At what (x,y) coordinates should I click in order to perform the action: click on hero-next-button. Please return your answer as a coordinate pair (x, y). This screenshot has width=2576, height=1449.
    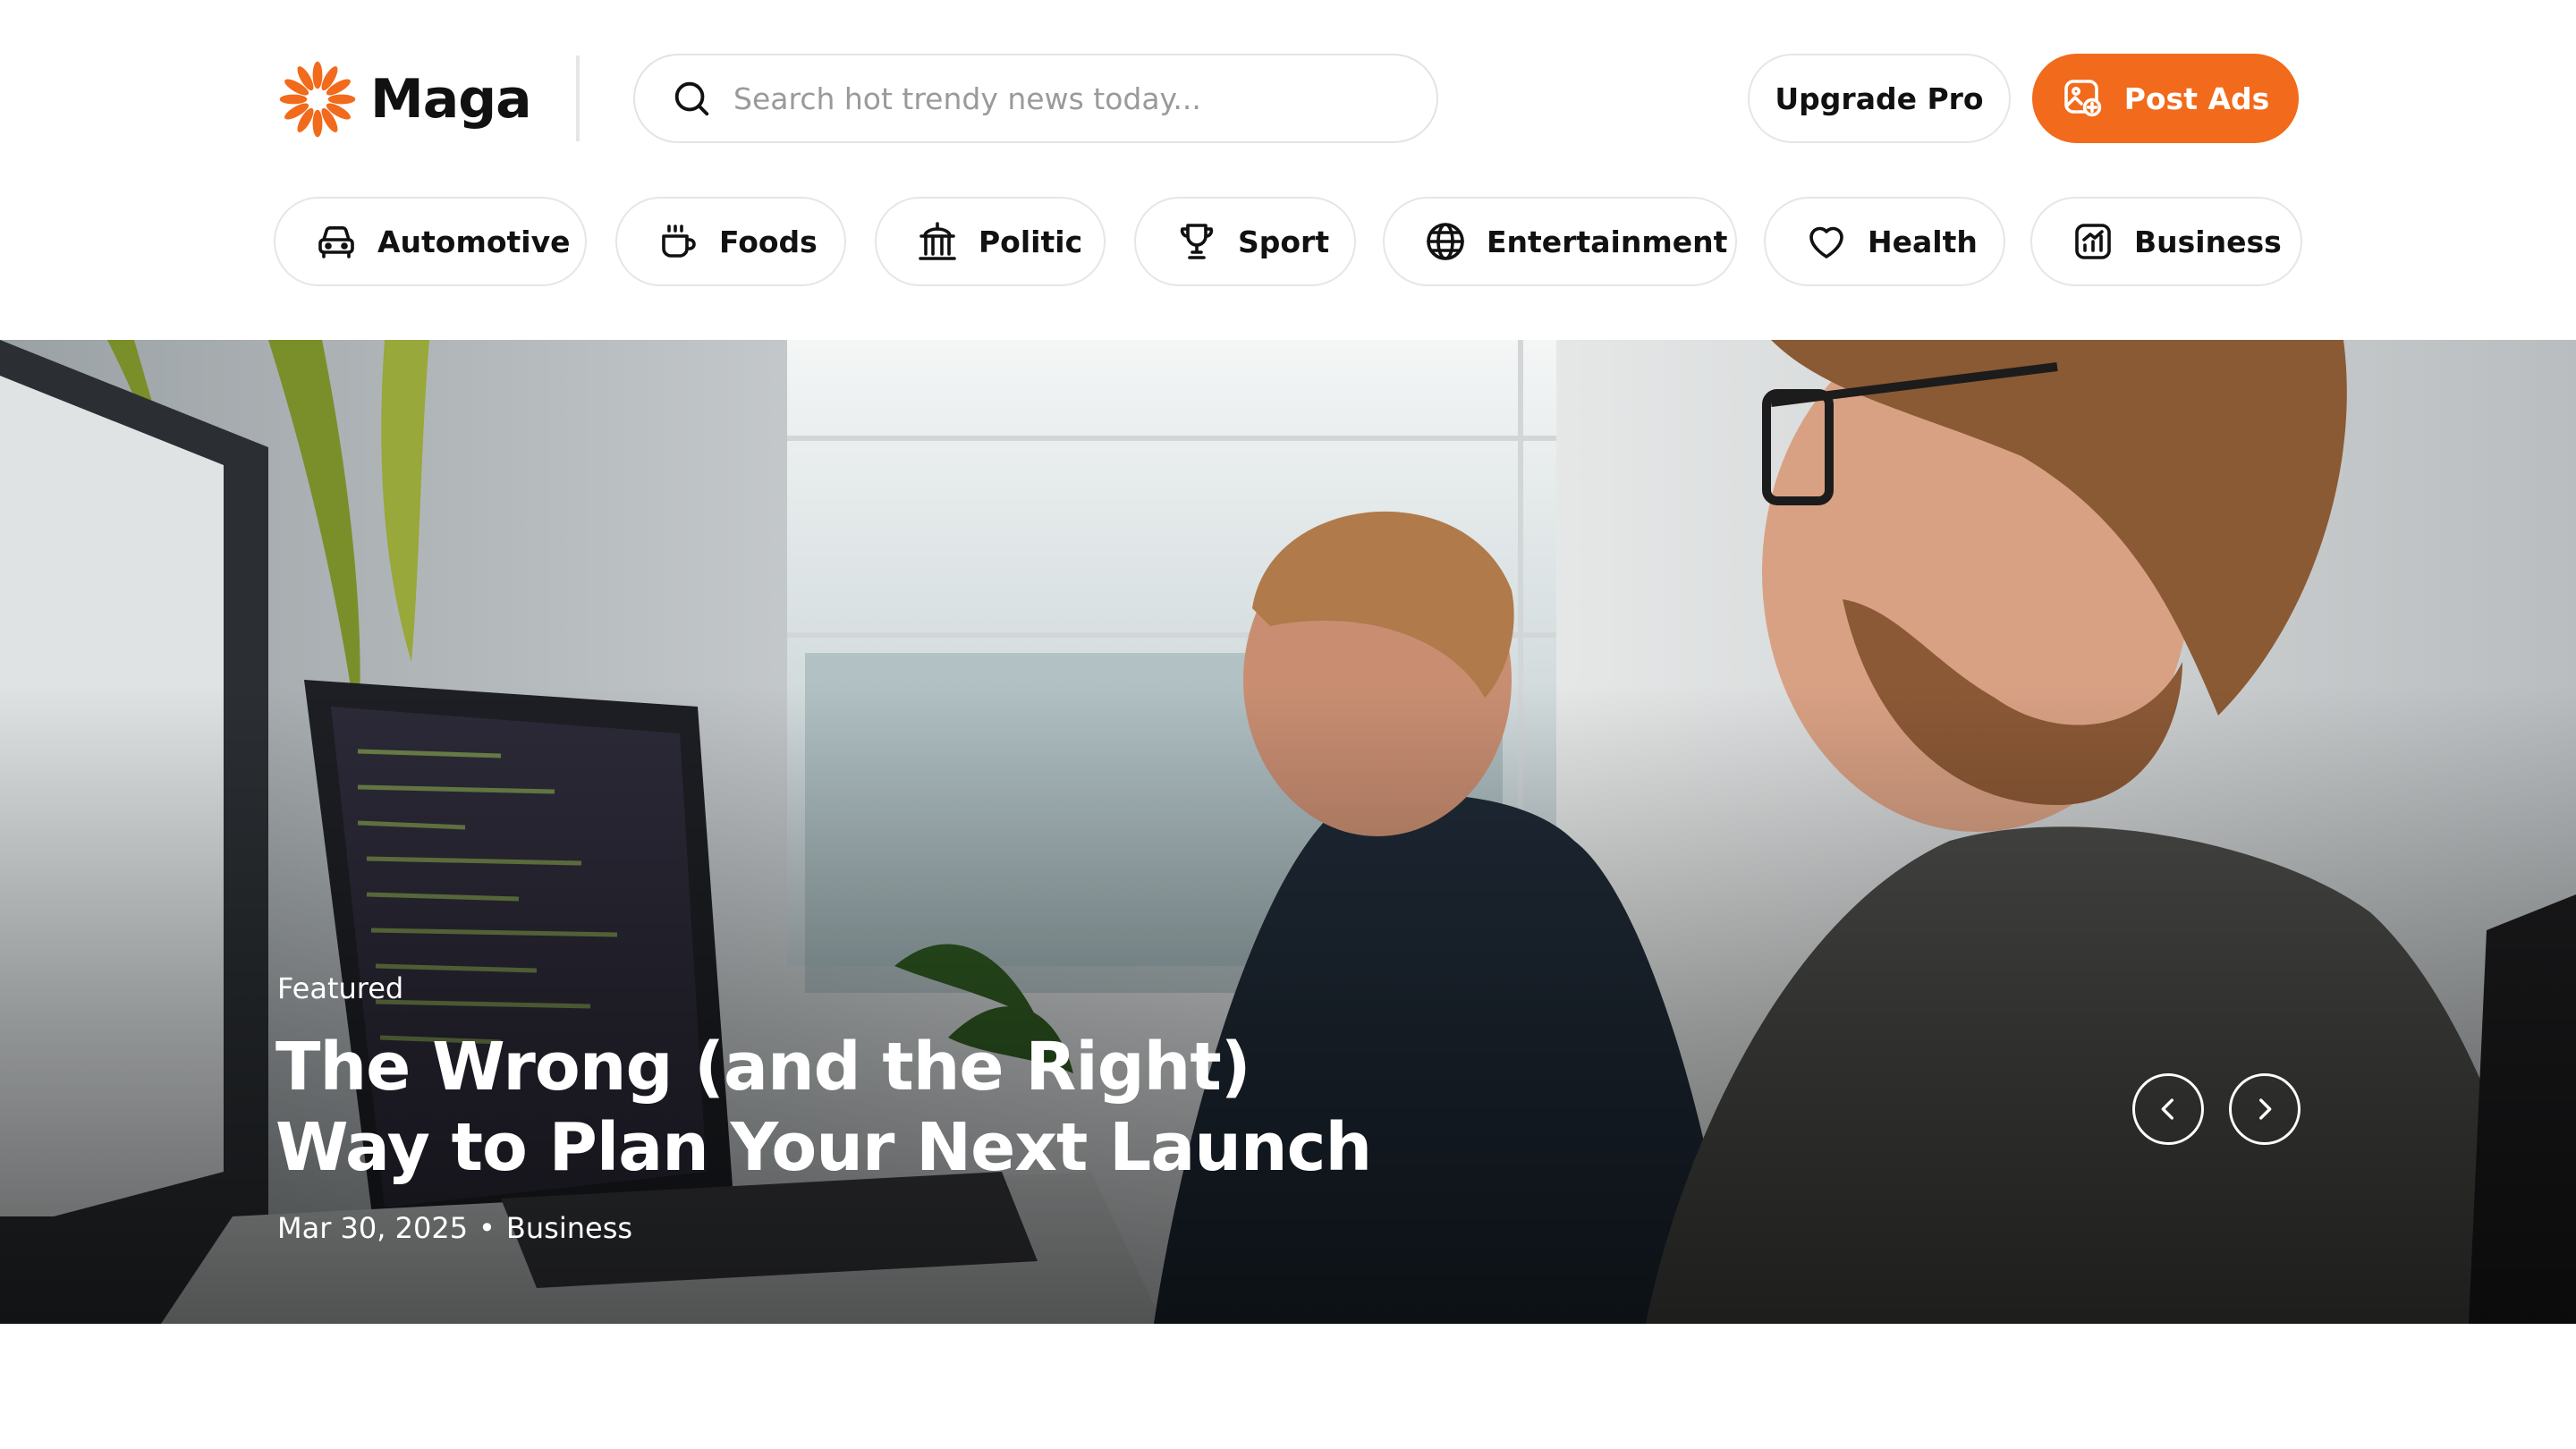
    Looking at the image, I should click on (2265, 1109).